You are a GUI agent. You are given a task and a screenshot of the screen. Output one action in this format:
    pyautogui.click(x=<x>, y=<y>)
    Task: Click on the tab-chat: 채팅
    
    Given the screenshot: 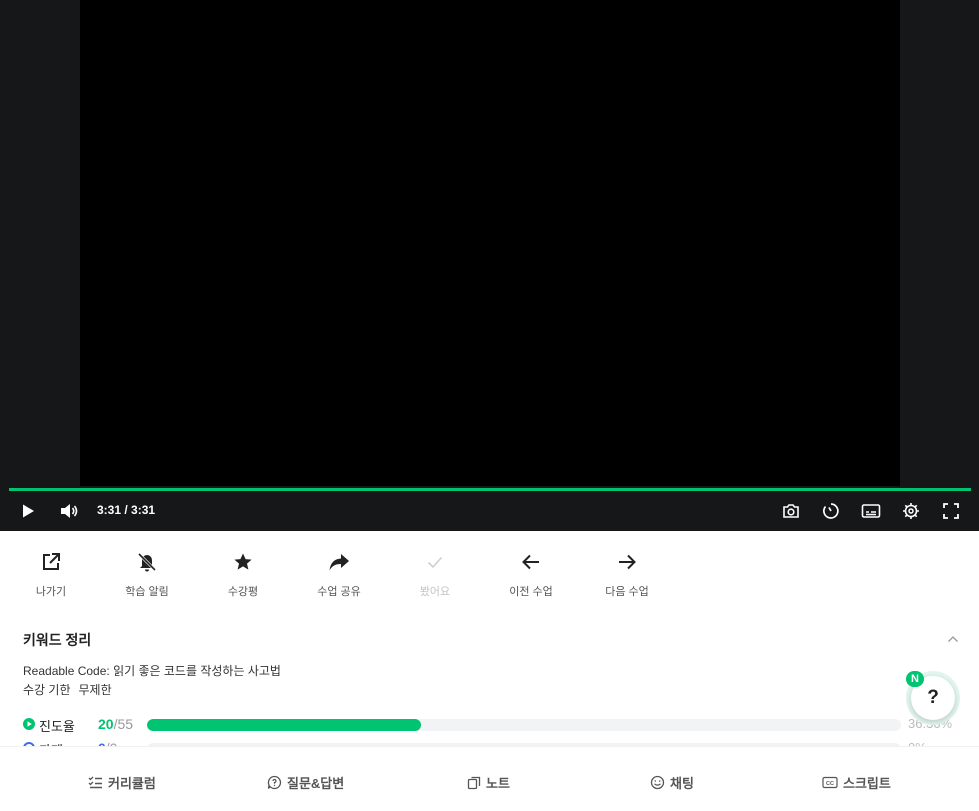 What is the action you would take?
    pyautogui.click(x=672, y=782)
    